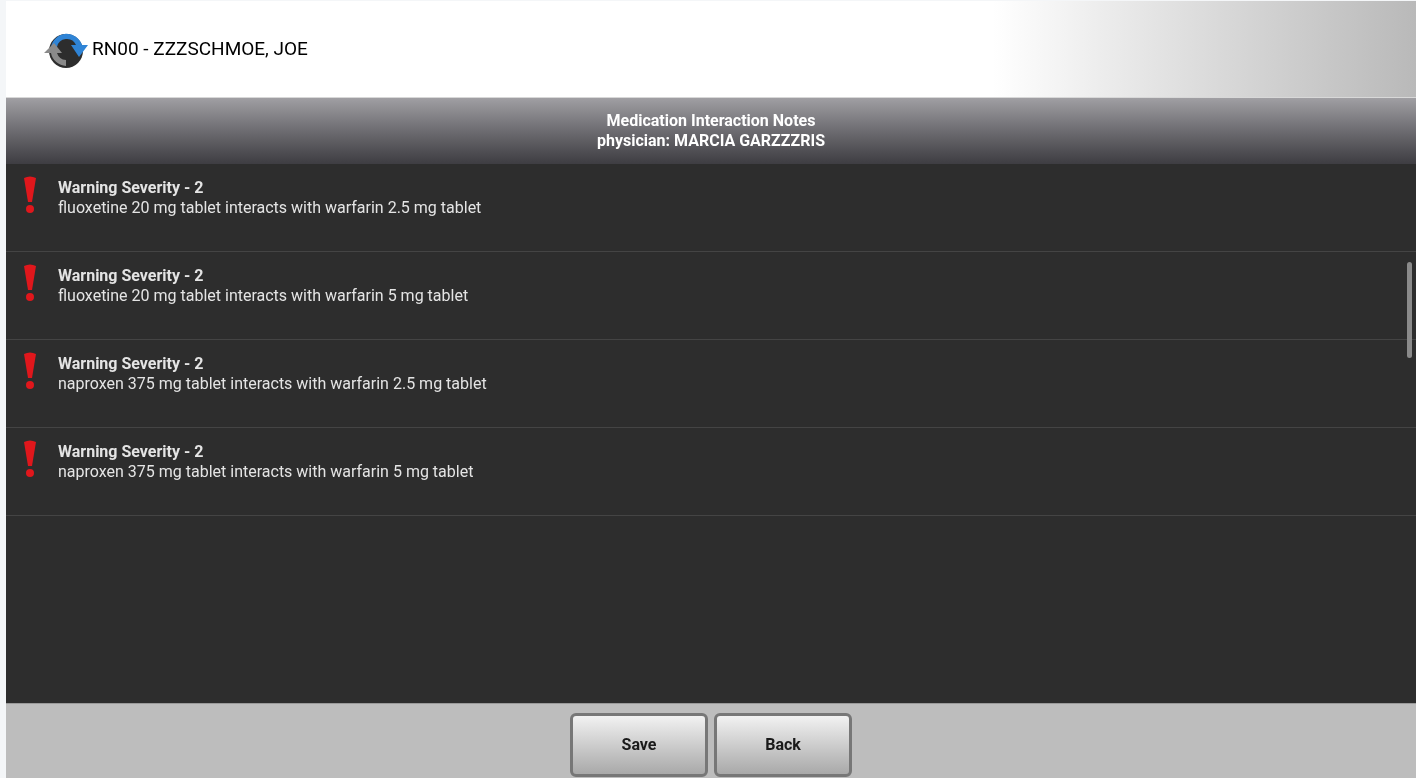 Image resolution: width=1416 pixels, height=778 pixels. Describe the element at coordinates (270, 208) in the screenshot. I see `interaction-description: fluoxetine 20 mg tablet interacts with warfarin 2.5 mg tablet` at that location.